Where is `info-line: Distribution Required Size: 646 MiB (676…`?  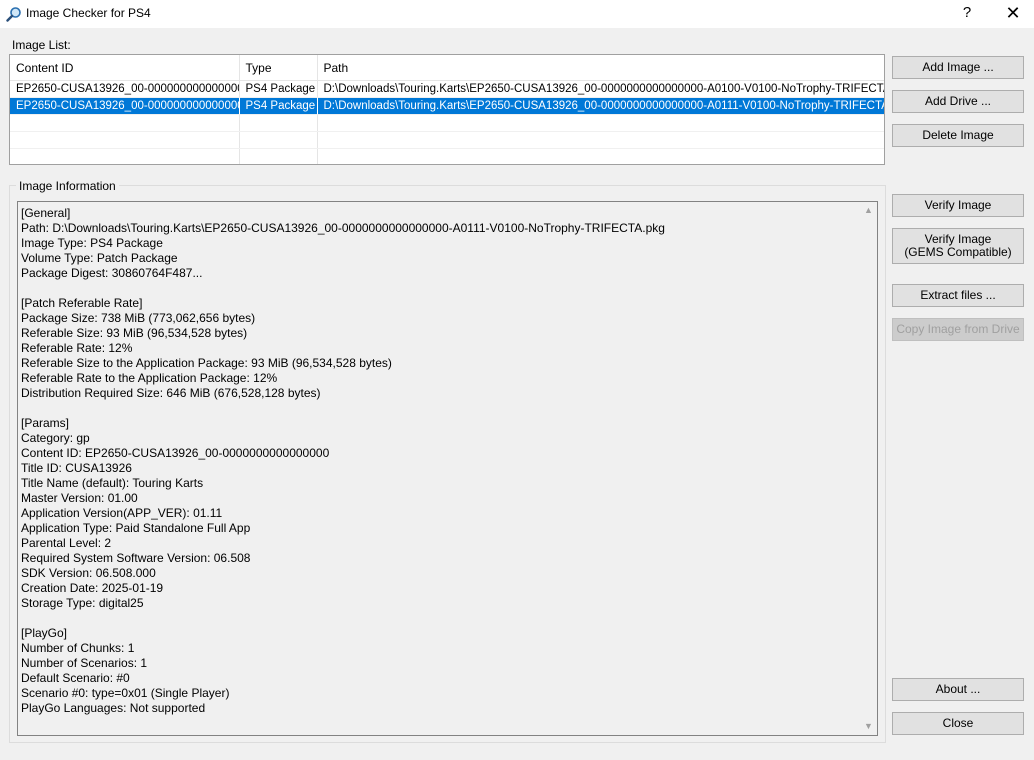
info-line: Distribution Required Size: 646 MiB (676… is located at coordinates (171, 393).